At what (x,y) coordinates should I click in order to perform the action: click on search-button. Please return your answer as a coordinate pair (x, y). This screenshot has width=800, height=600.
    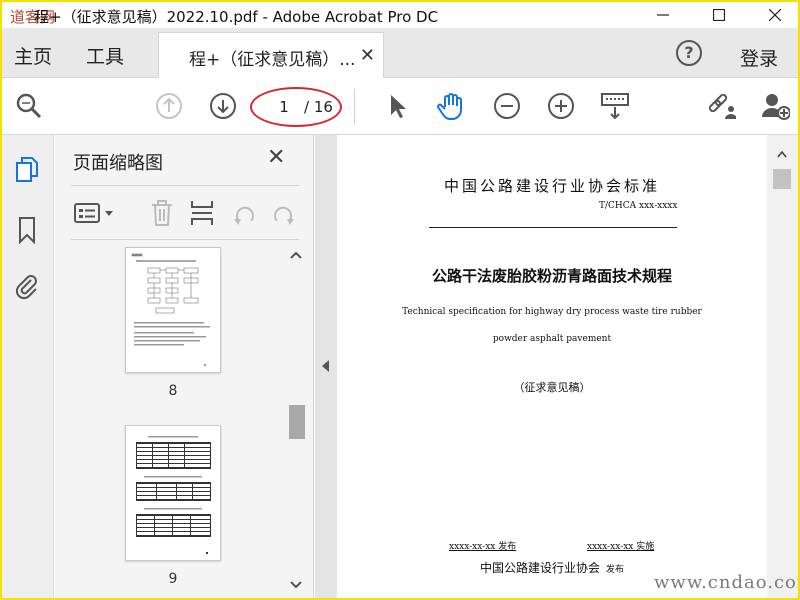
    Looking at the image, I should click on (29, 106).